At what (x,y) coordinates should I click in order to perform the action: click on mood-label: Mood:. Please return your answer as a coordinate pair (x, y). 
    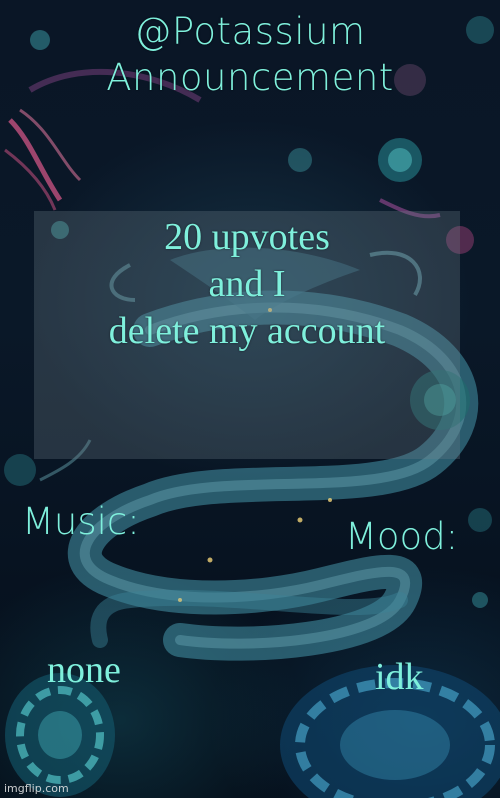
    Looking at the image, I should click on (402, 536).